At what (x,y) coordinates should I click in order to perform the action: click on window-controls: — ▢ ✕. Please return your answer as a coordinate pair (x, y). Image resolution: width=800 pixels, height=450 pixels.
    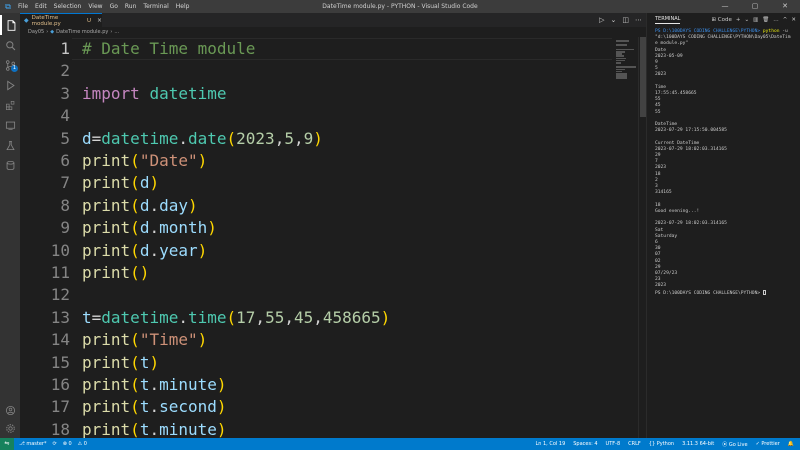
    Looking at the image, I should click on (755, 6).